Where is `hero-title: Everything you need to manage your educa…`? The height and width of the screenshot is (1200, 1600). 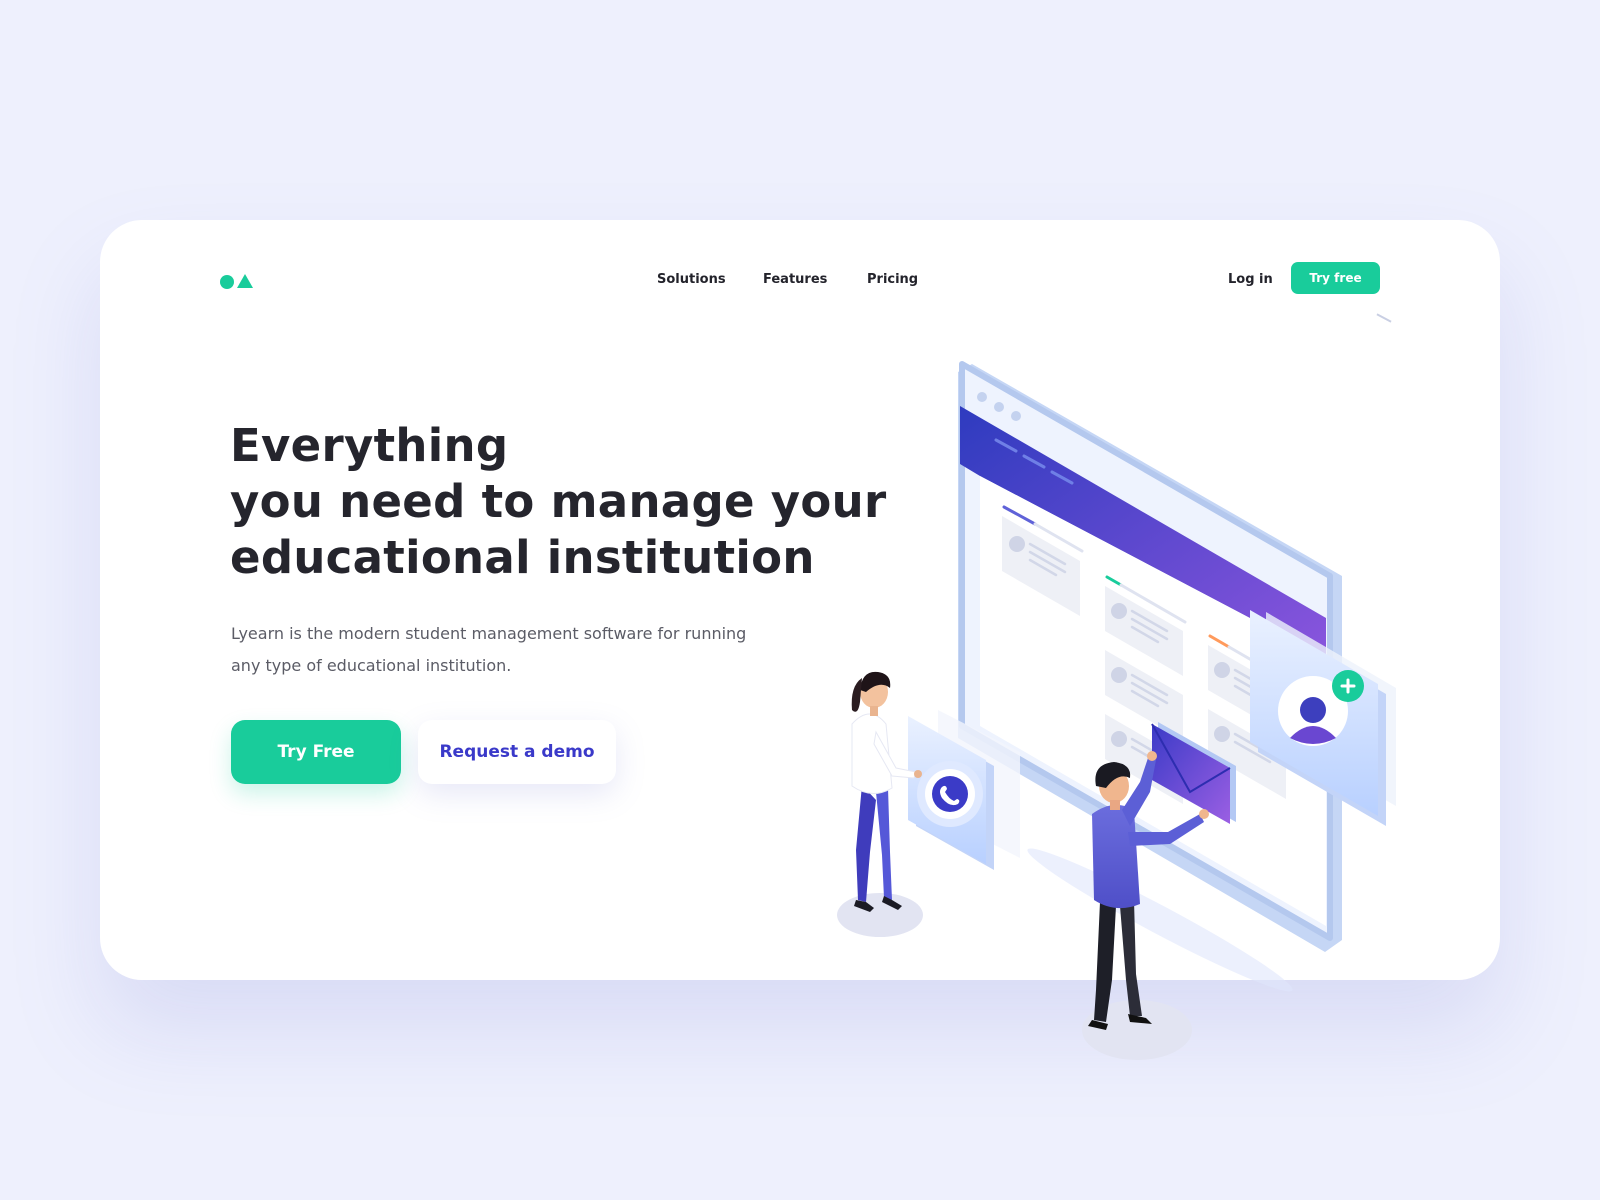 hero-title: Everything you need to manage your educa… is located at coordinates (558, 502).